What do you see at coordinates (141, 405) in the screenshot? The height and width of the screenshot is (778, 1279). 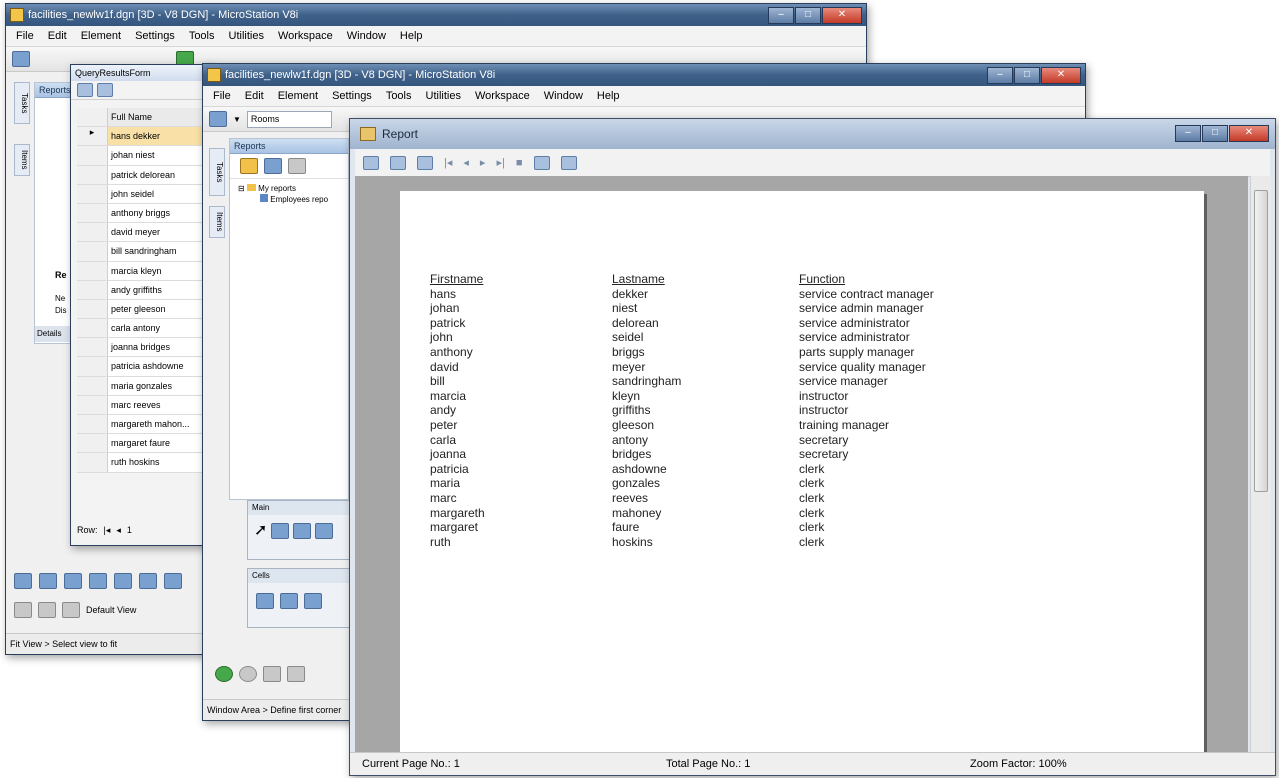 I see `table-row: marc reeves` at bounding box center [141, 405].